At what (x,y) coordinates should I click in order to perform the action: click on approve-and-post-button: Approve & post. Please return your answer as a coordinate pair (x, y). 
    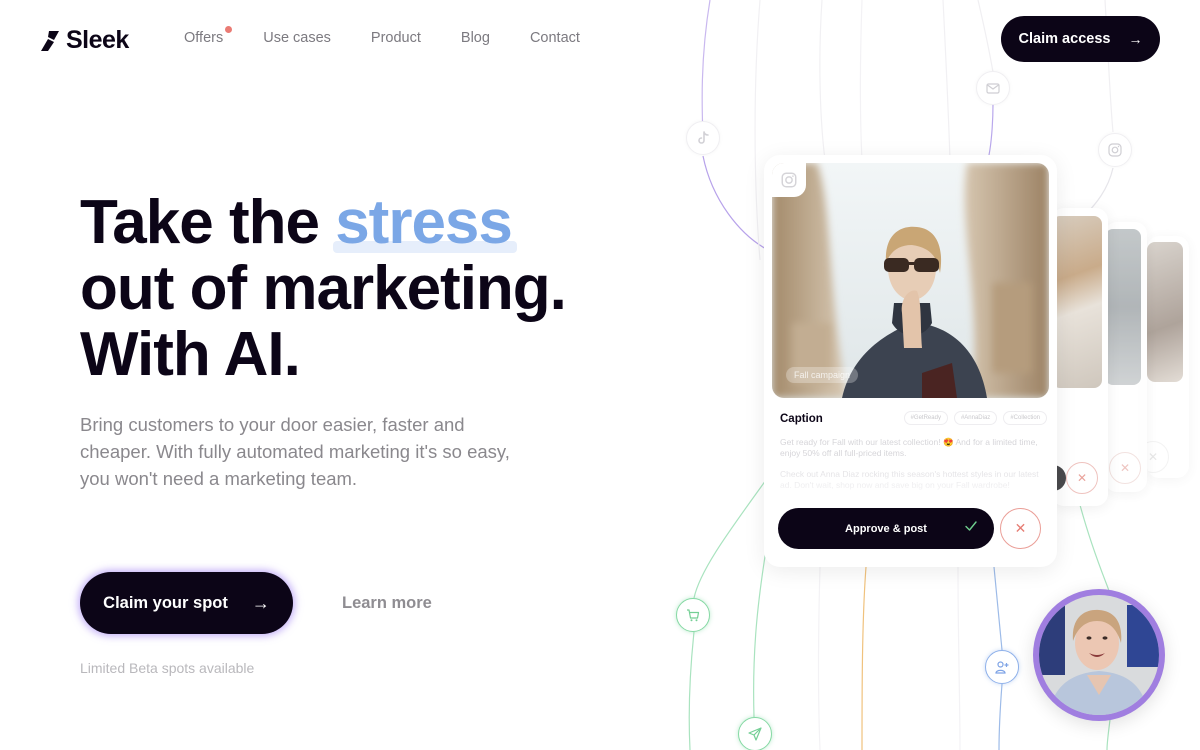
    Looking at the image, I should click on (886, 528).